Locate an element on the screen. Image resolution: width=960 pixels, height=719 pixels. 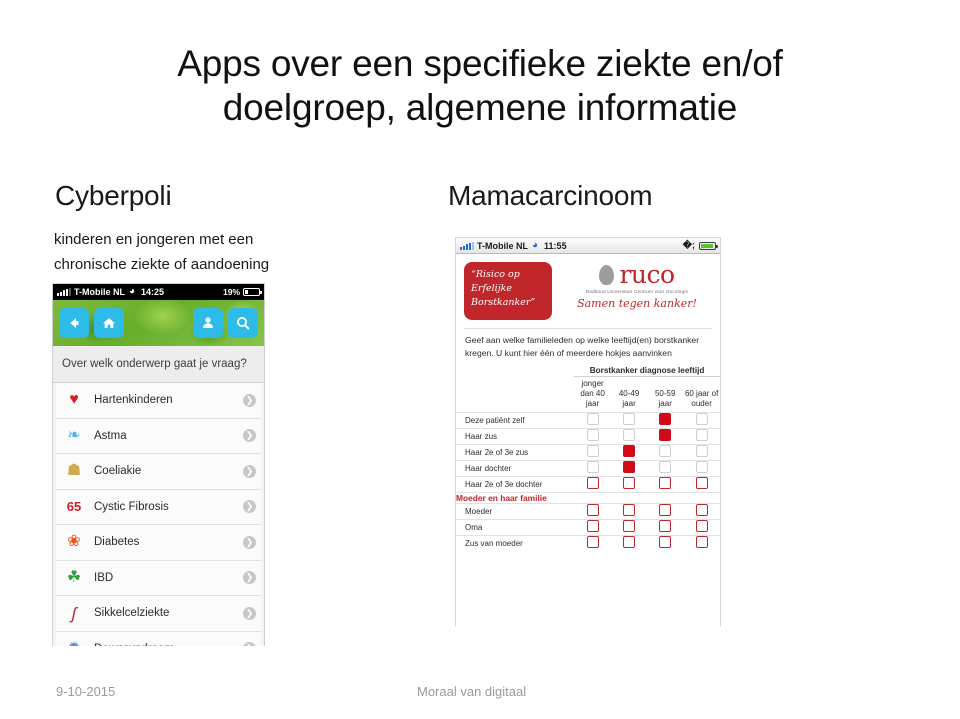
carrier-label: T-Mobile NL is located at coordinates (99, 292).